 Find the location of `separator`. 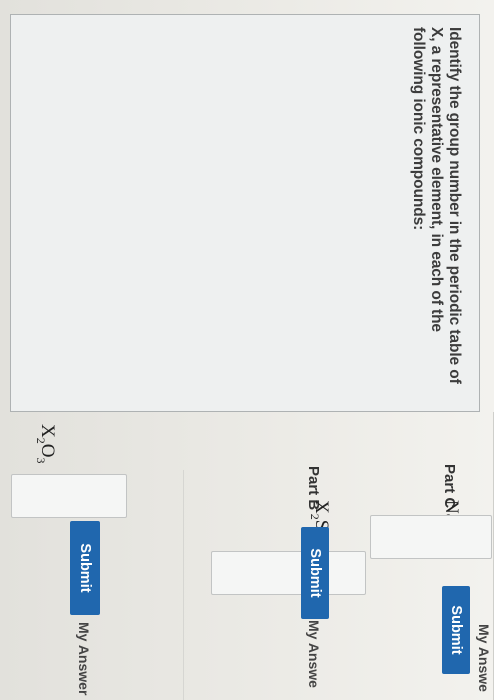

separator is located at coordinates (183, 585).